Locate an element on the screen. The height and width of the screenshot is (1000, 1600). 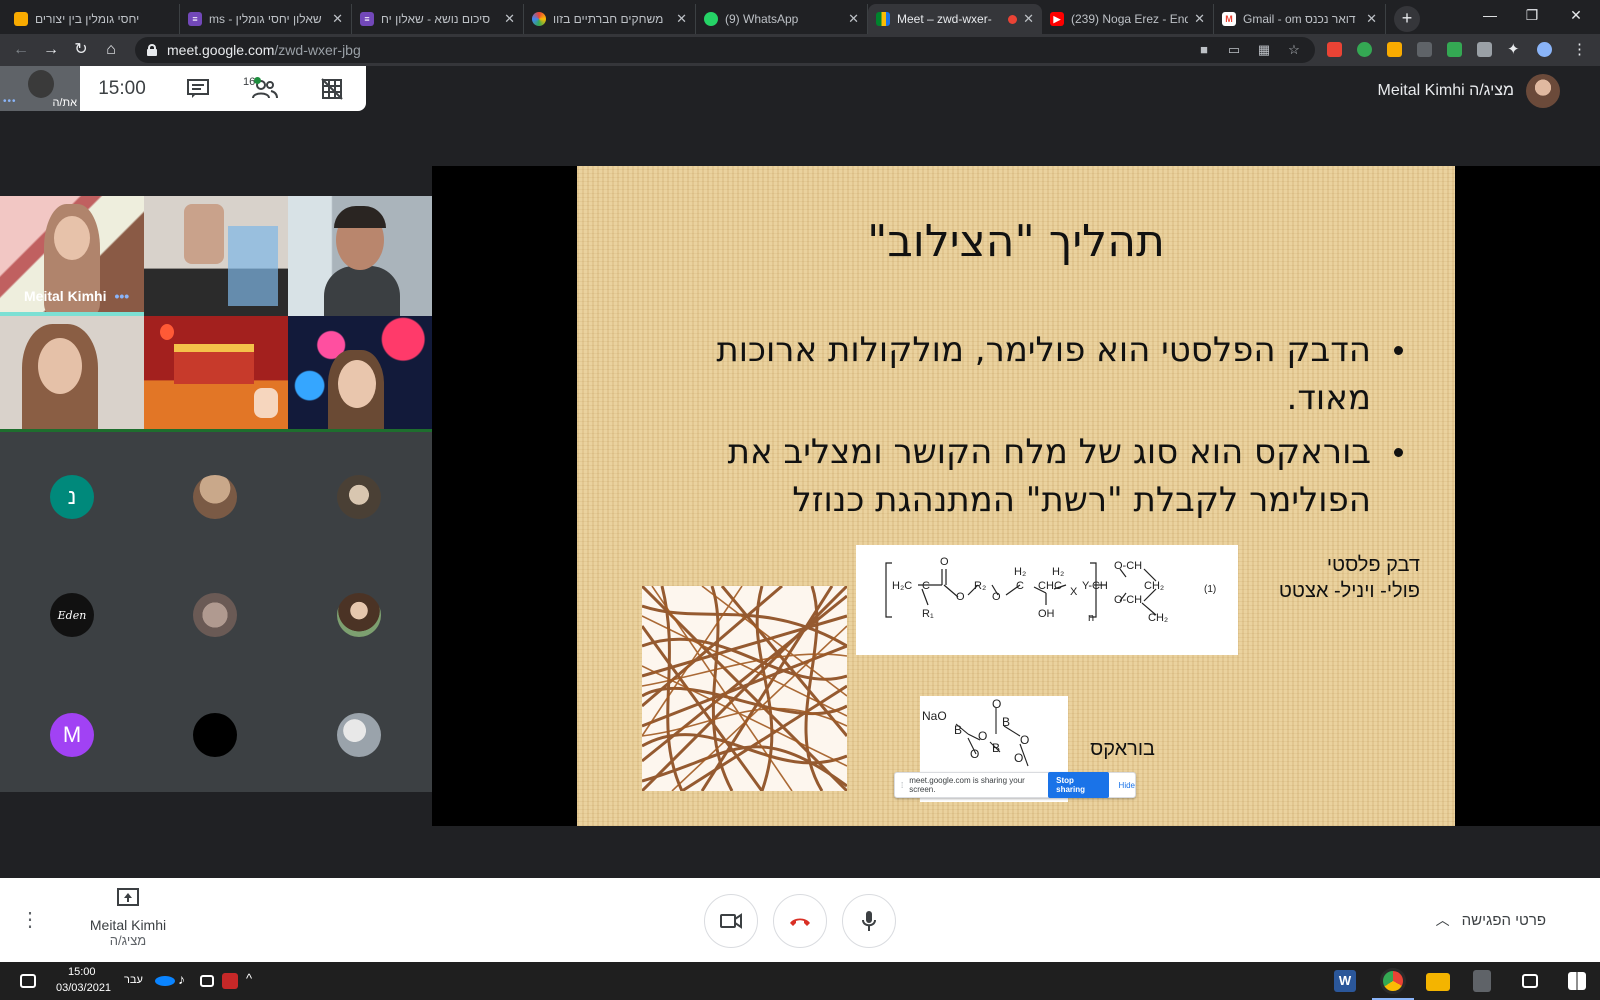
tab-classroom: יחסי גומלין בין יצורים is located at coordinates (93, 19).